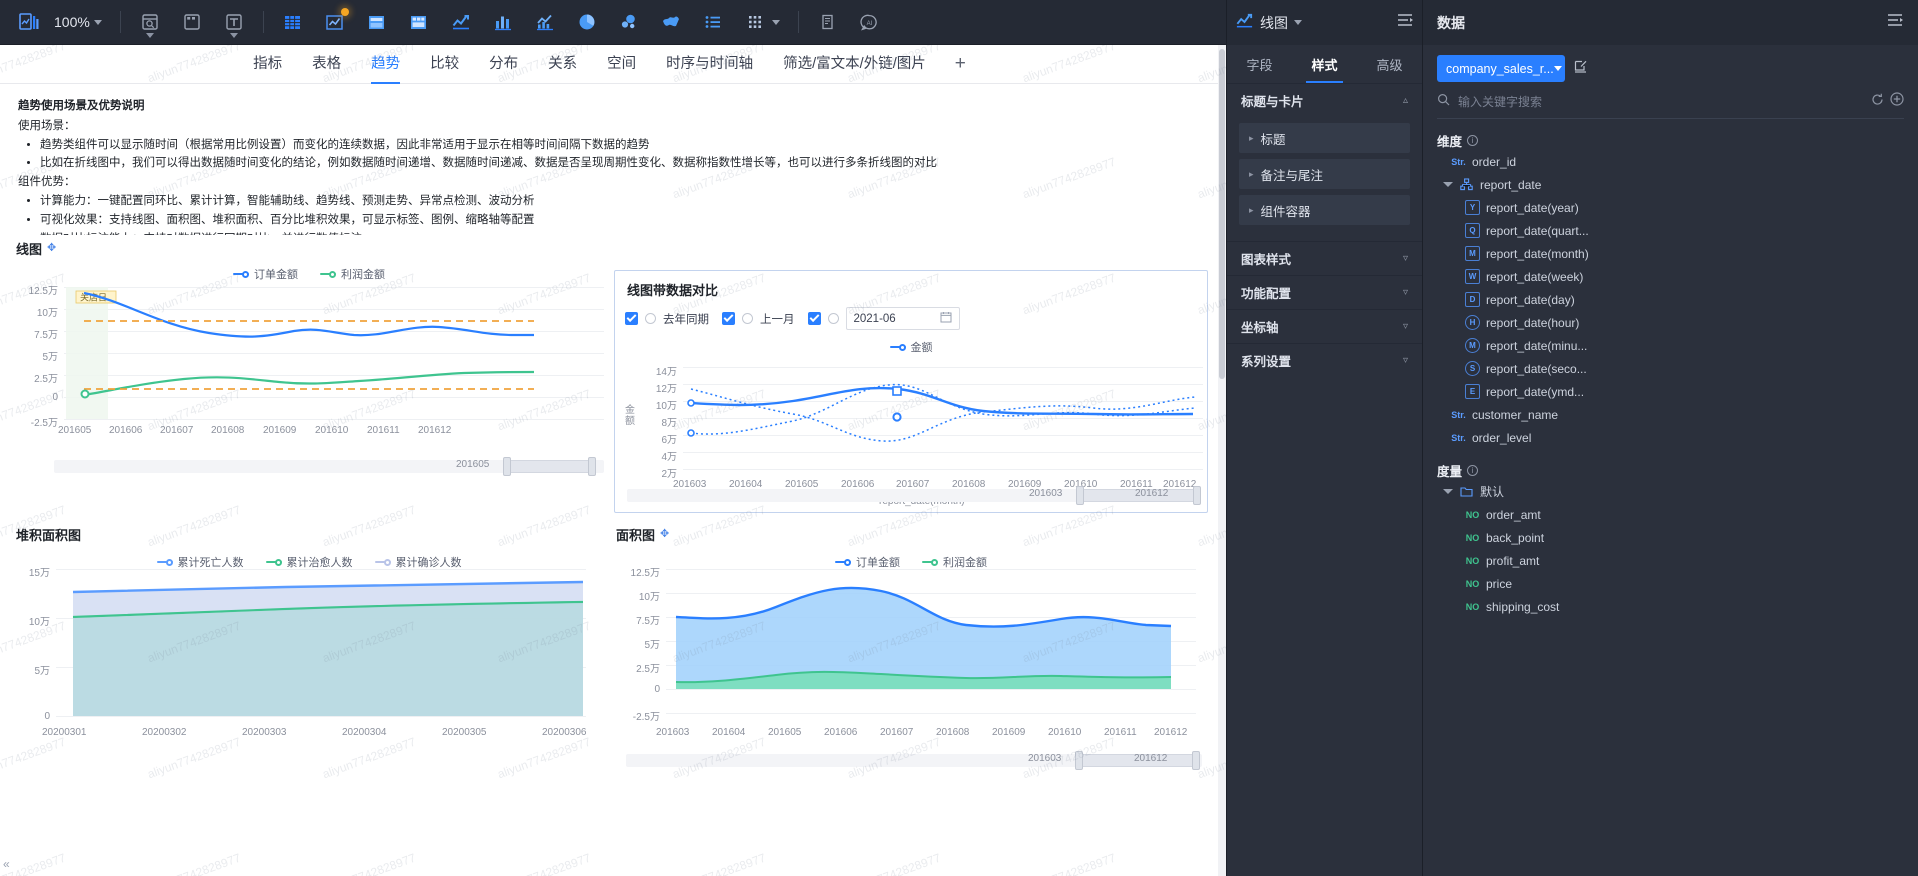 This screenshot has height=876, width=1918. Describe the element at coordinates (234, 22) in the screenshot. I see `text-icon` at that location.